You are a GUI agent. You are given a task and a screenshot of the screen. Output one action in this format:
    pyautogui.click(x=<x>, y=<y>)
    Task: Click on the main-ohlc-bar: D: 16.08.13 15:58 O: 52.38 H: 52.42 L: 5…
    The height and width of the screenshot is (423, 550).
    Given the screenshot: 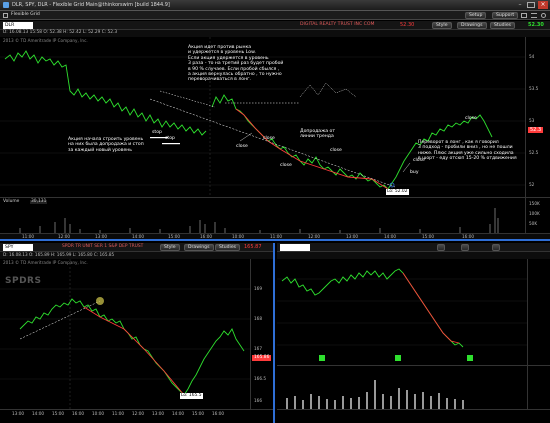 What is the action you would take?
    pyautogui.click(x=275, y=33)
    